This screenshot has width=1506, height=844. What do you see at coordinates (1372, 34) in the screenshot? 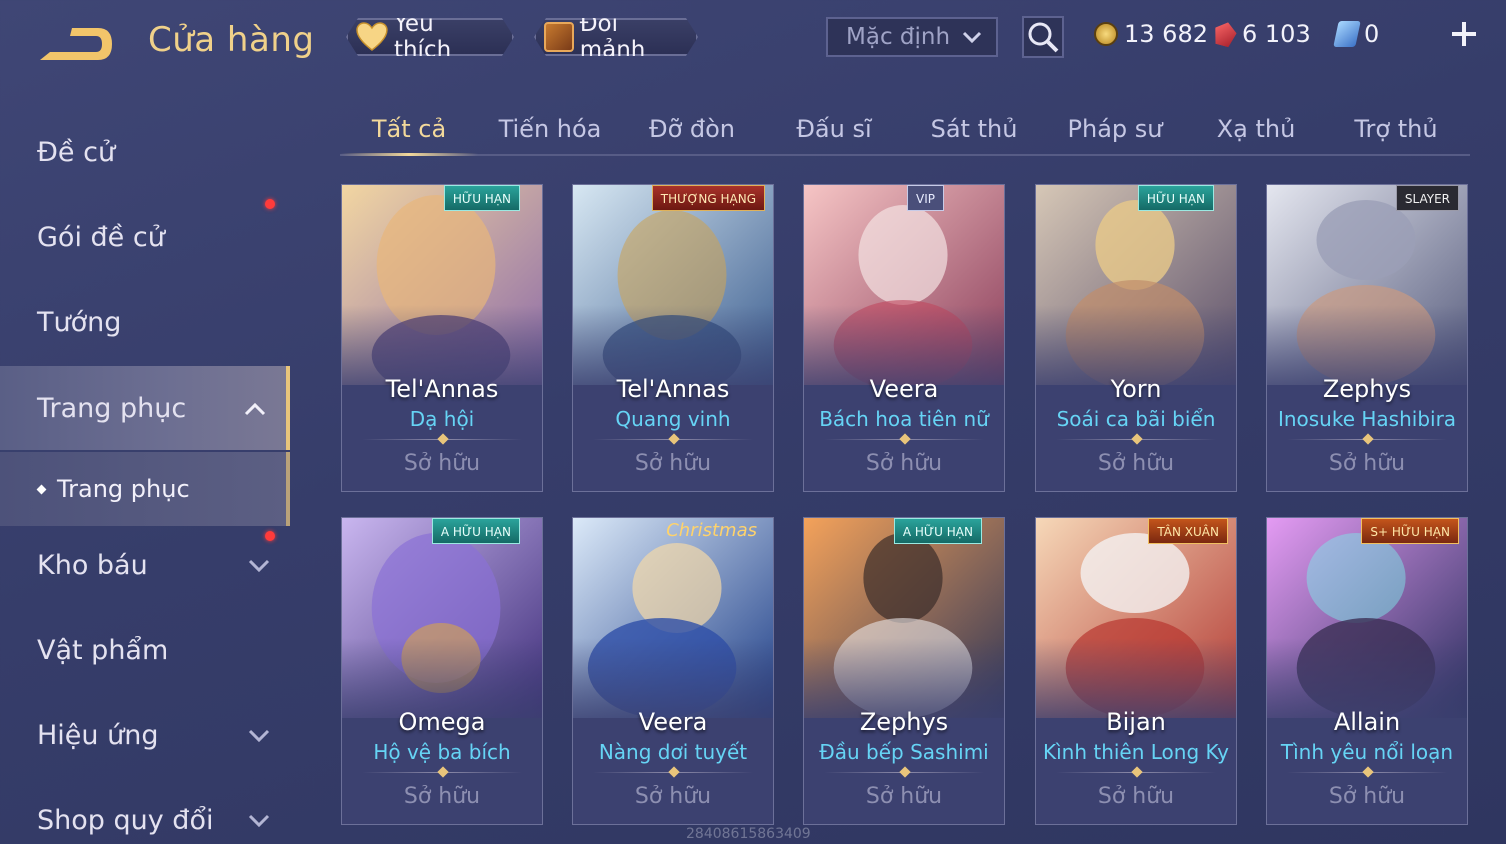
I see `voucher-amount: 0` at bounding box center [1372, 34].